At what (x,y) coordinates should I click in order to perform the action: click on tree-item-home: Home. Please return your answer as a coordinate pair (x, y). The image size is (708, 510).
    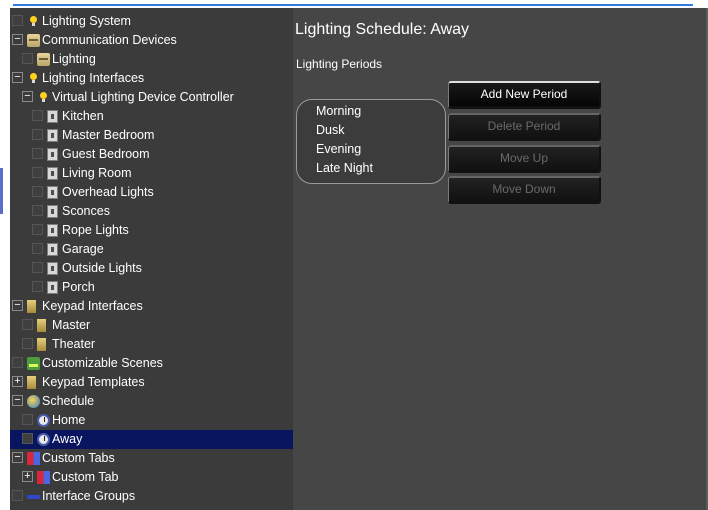
    Looking at the image, I should click on (151, 420).